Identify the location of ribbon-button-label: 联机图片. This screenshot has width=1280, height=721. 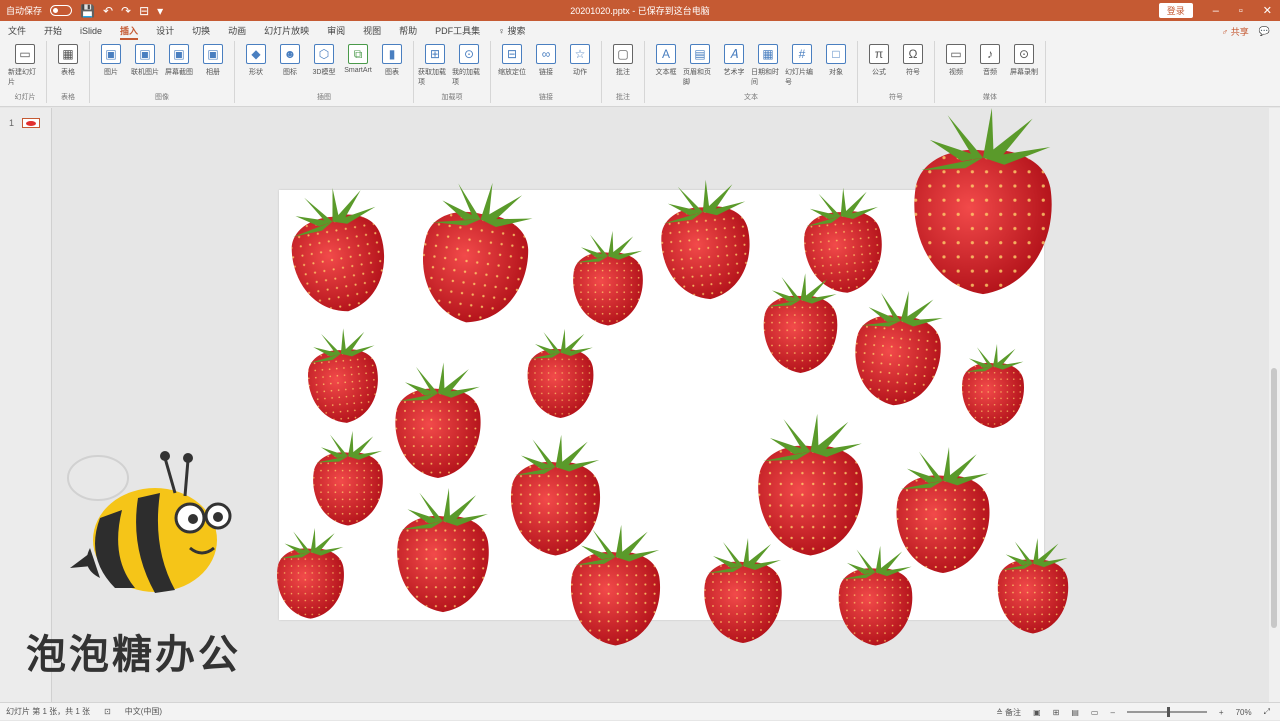
(145, 72).